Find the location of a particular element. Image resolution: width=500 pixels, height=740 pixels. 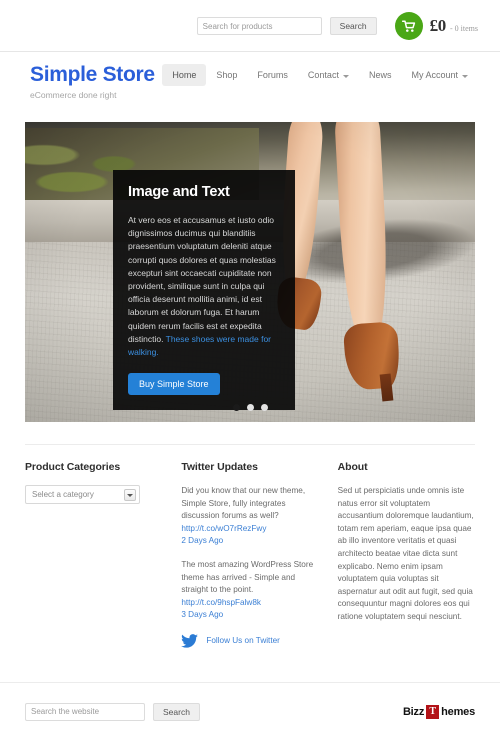

credit-part2: hemes is located at coordinates (458, 711).